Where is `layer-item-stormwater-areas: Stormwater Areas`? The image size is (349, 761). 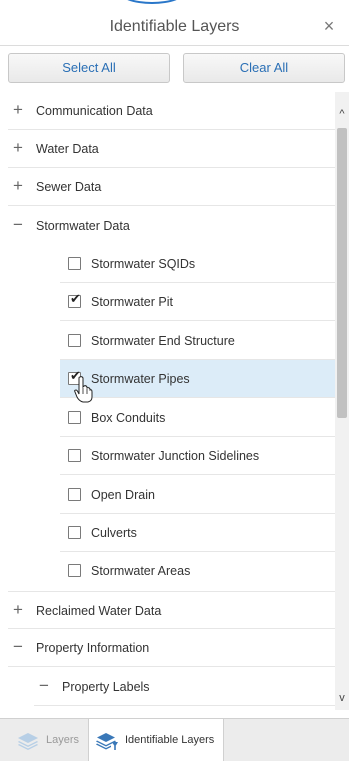
layer-item-stormwater-areas: Stormwater Areas is located at coordinates (197, 571).